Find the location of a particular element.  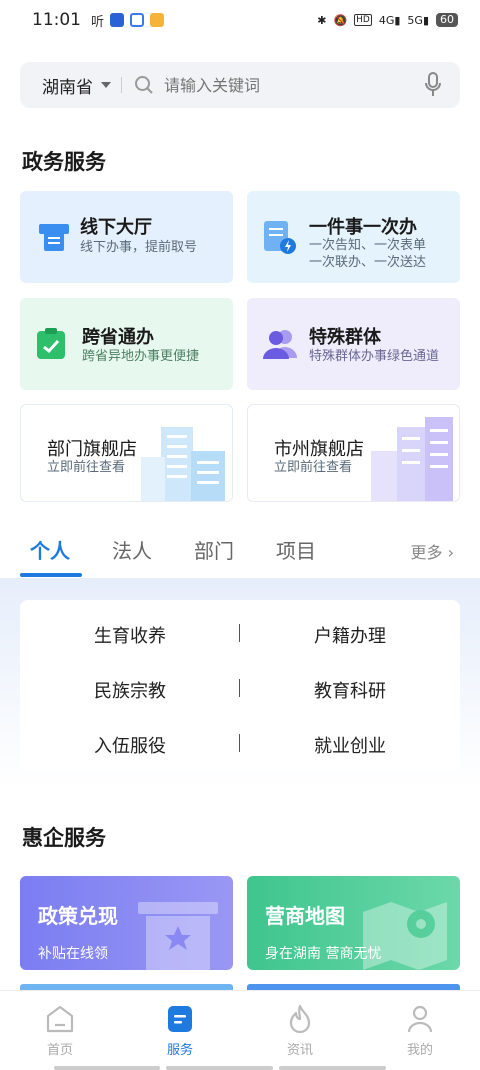

category-item: 就业创业 is located at coordinates (350, 745).